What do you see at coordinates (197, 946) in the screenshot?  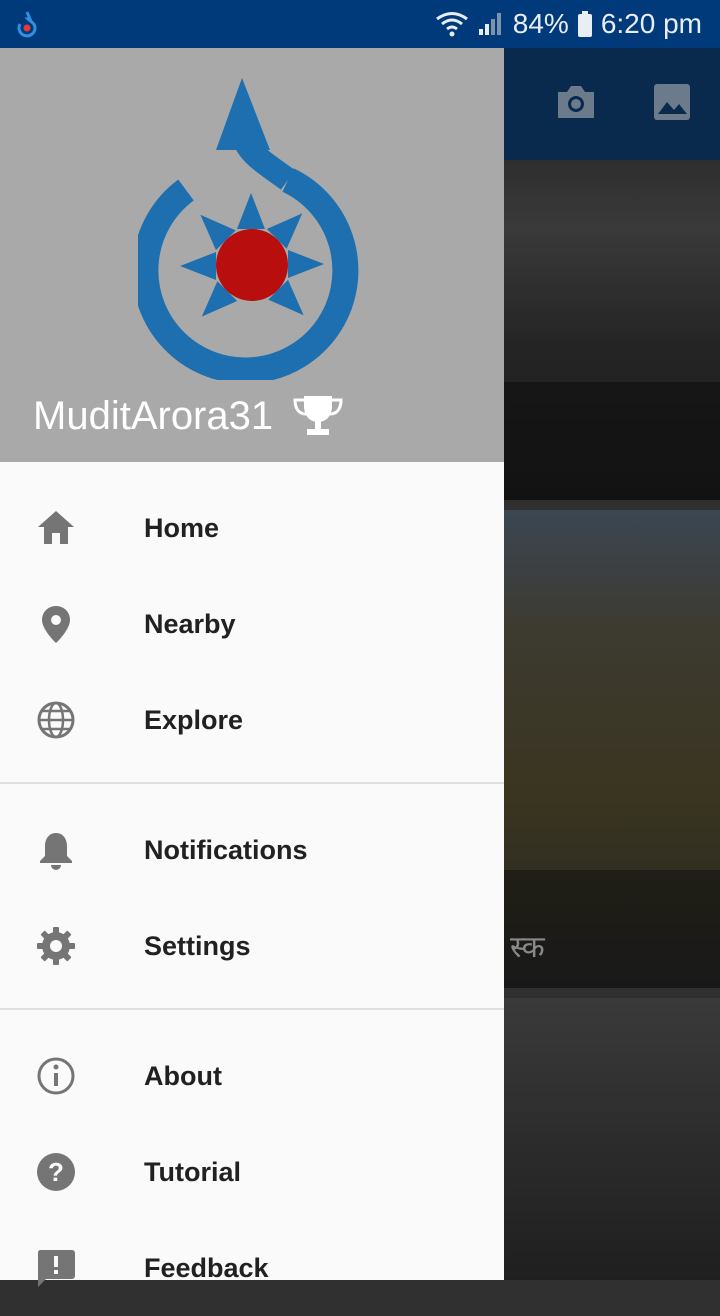 I see `menu-label: Settings` at bounding box center [197, 946].